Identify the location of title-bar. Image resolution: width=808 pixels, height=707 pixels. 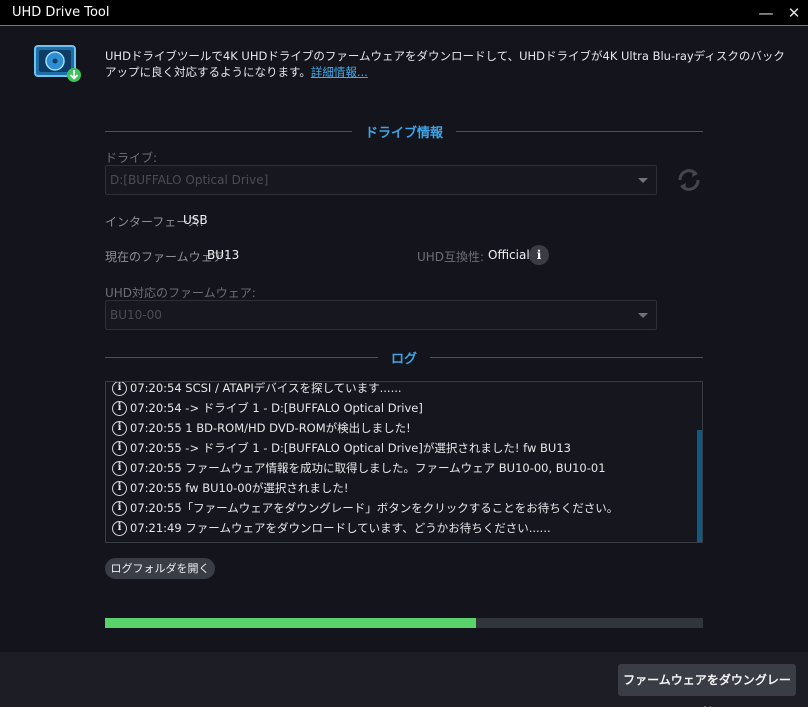
(404, 13).